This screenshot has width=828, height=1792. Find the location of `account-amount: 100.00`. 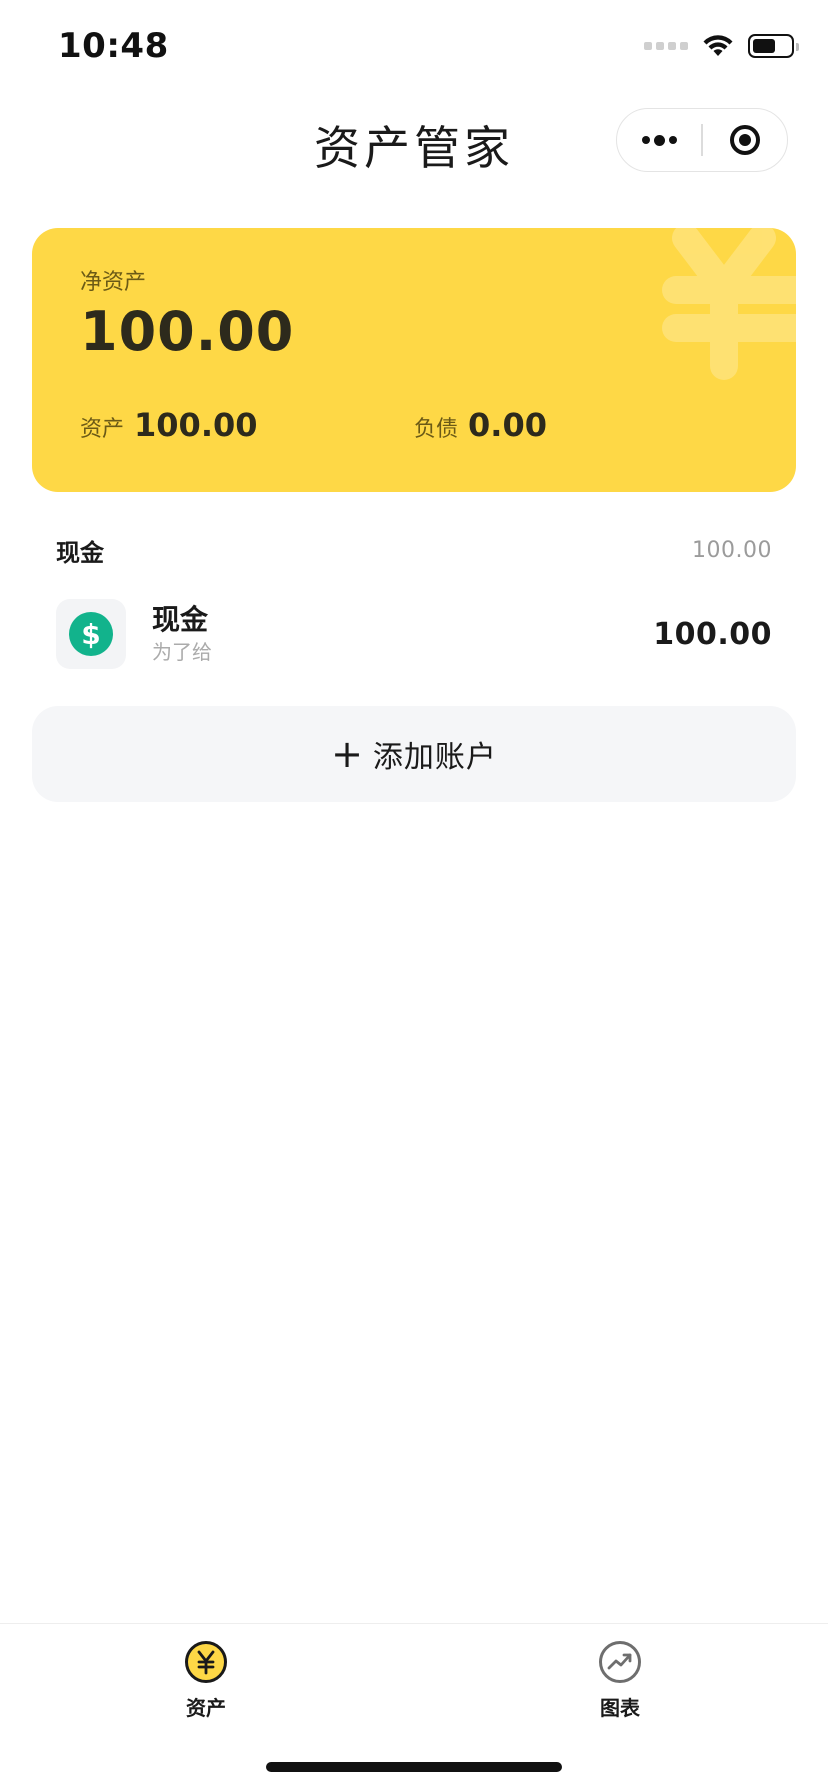

account-amount: 100.00 is located at coordinates (712, 634).